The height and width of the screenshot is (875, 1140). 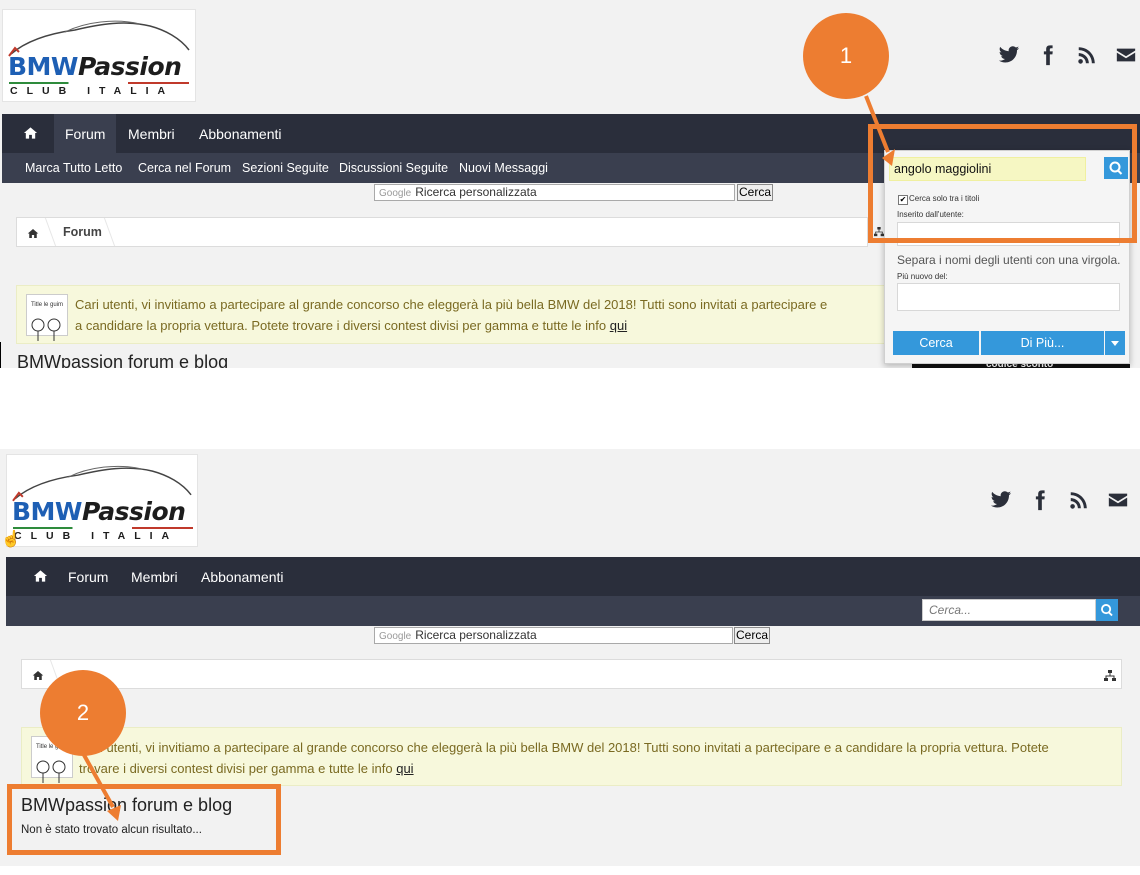 I want to click on logo-tricolor-bar, so click(x=99, y=83).